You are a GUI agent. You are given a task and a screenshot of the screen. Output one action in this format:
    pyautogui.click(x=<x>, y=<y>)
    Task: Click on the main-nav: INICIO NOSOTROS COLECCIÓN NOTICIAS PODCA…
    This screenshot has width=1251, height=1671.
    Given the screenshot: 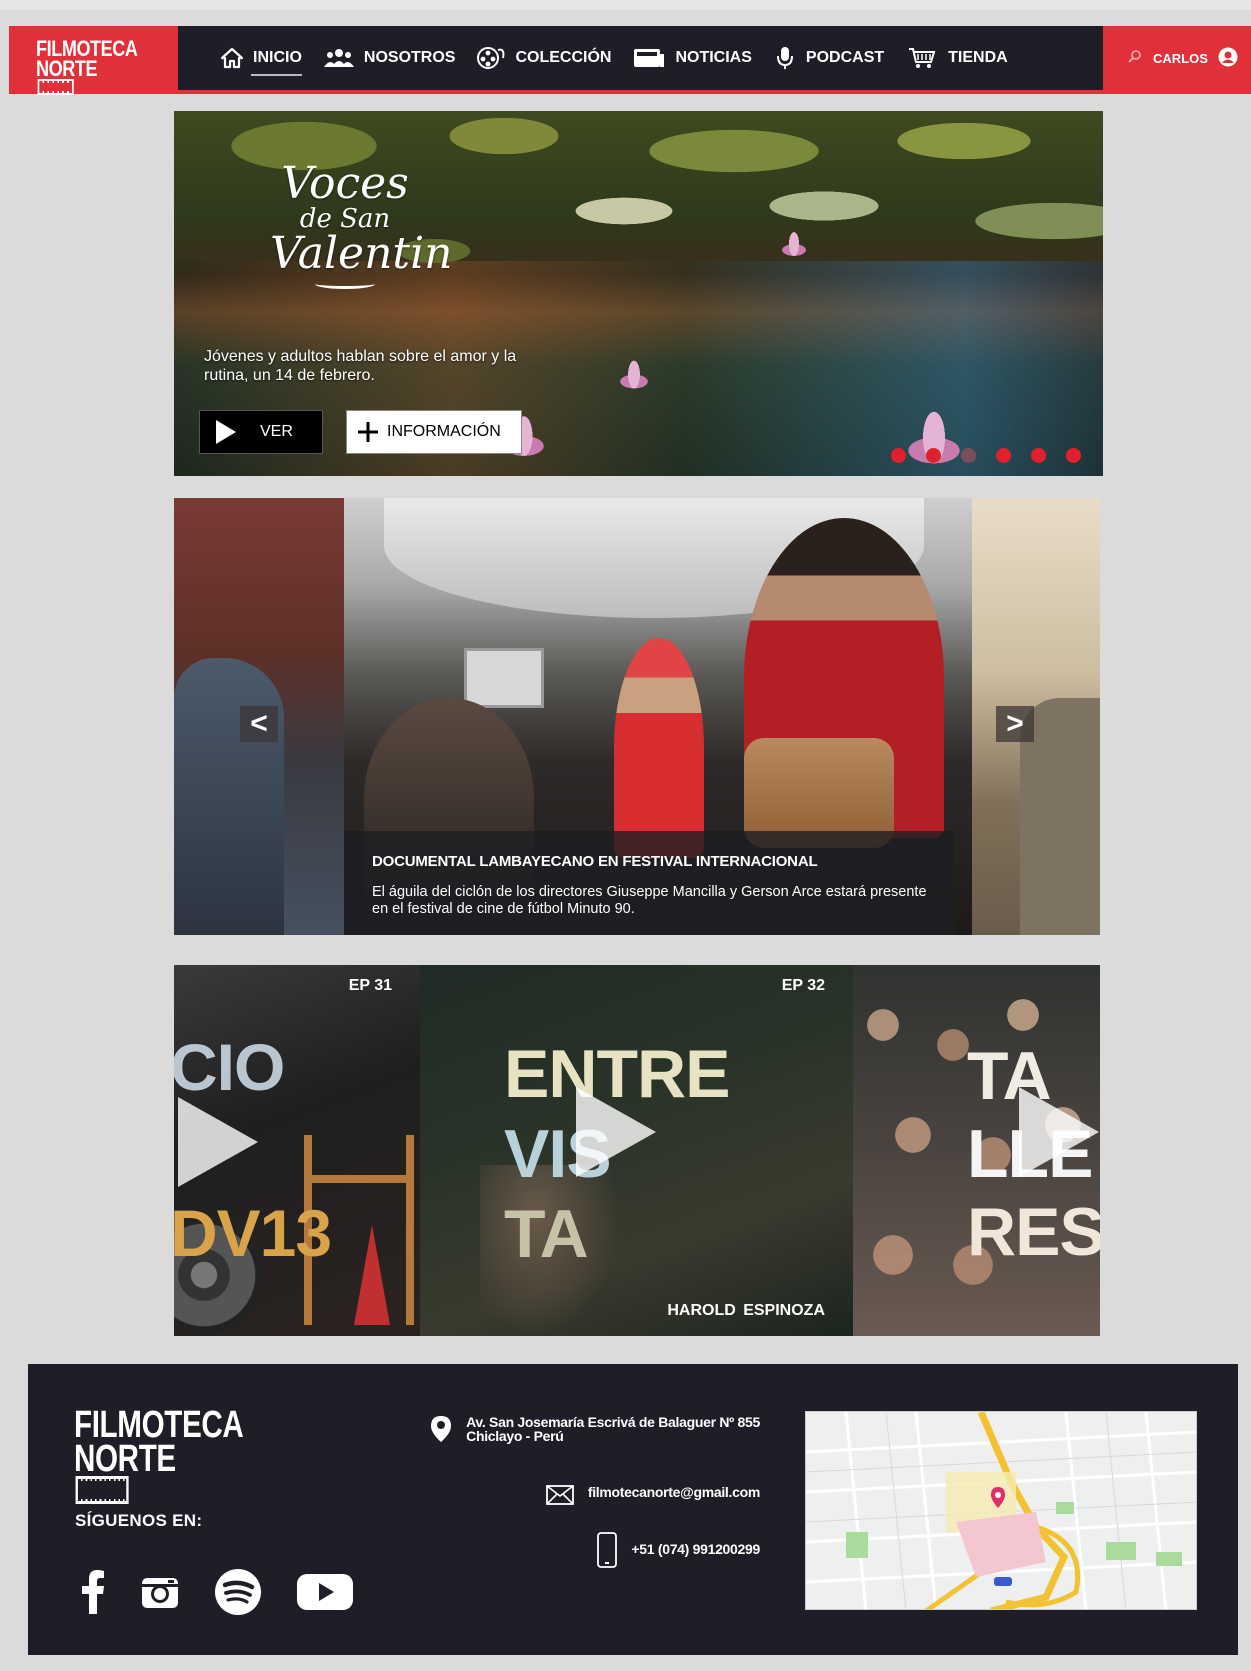 What is the action you would take?
    pyautogui.click(x=613, y=58)
    